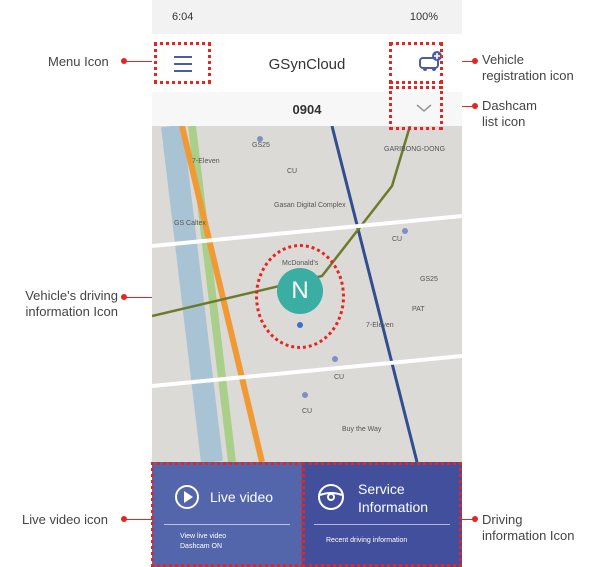 This screenshot has height=567, width=596. What do you see at coordinates (382, 514) in the screenshot?
I see `highlight-service-information` at bounding box center [382, 514].